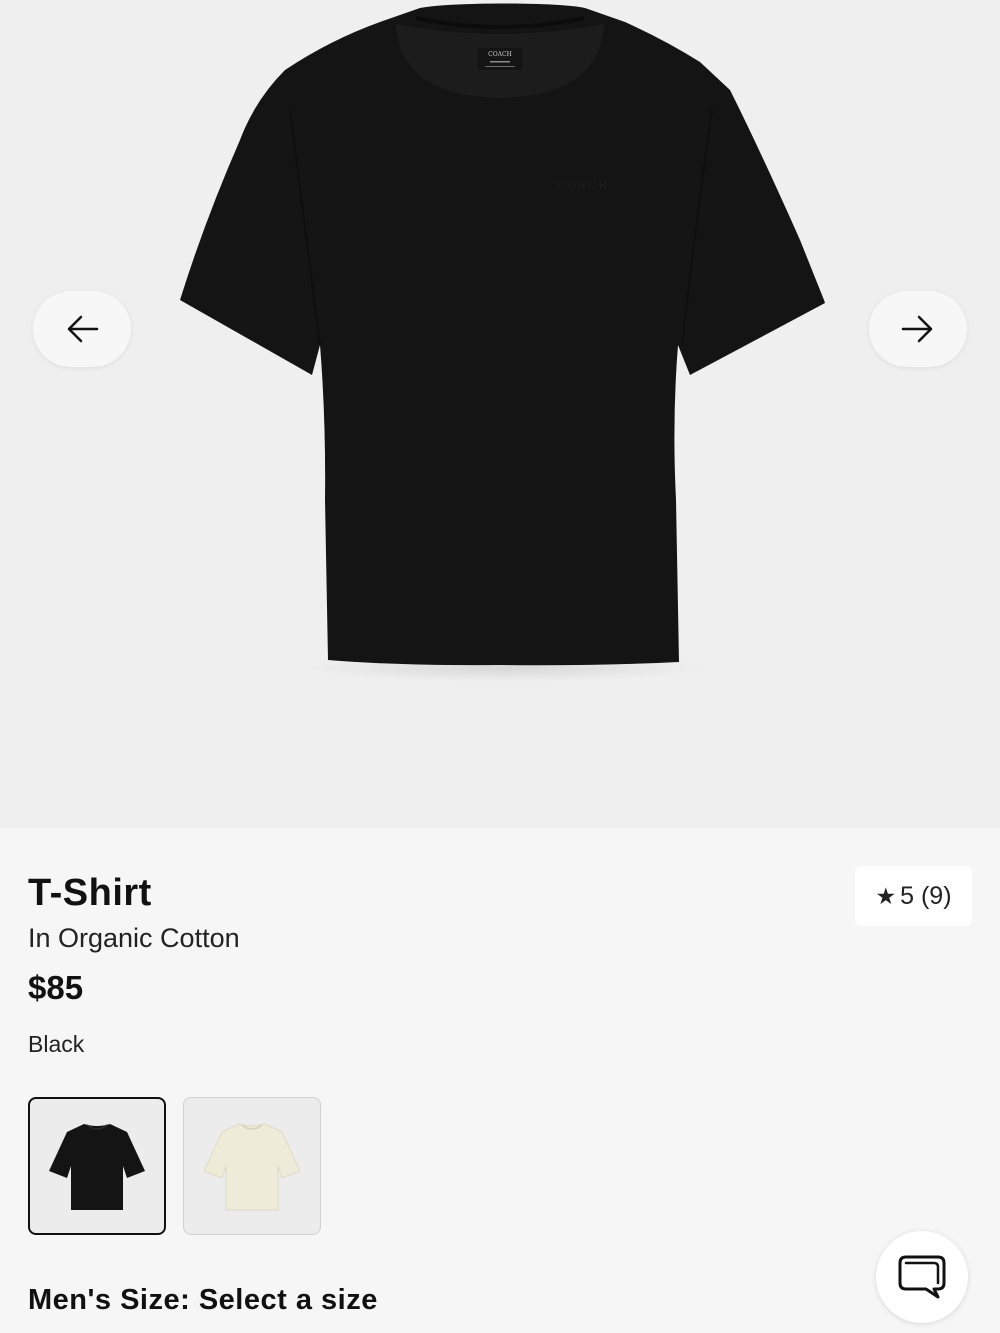 The height and width of the screenshot is (1333, 1000). I want to click on chat-button, so click(922, 1277).